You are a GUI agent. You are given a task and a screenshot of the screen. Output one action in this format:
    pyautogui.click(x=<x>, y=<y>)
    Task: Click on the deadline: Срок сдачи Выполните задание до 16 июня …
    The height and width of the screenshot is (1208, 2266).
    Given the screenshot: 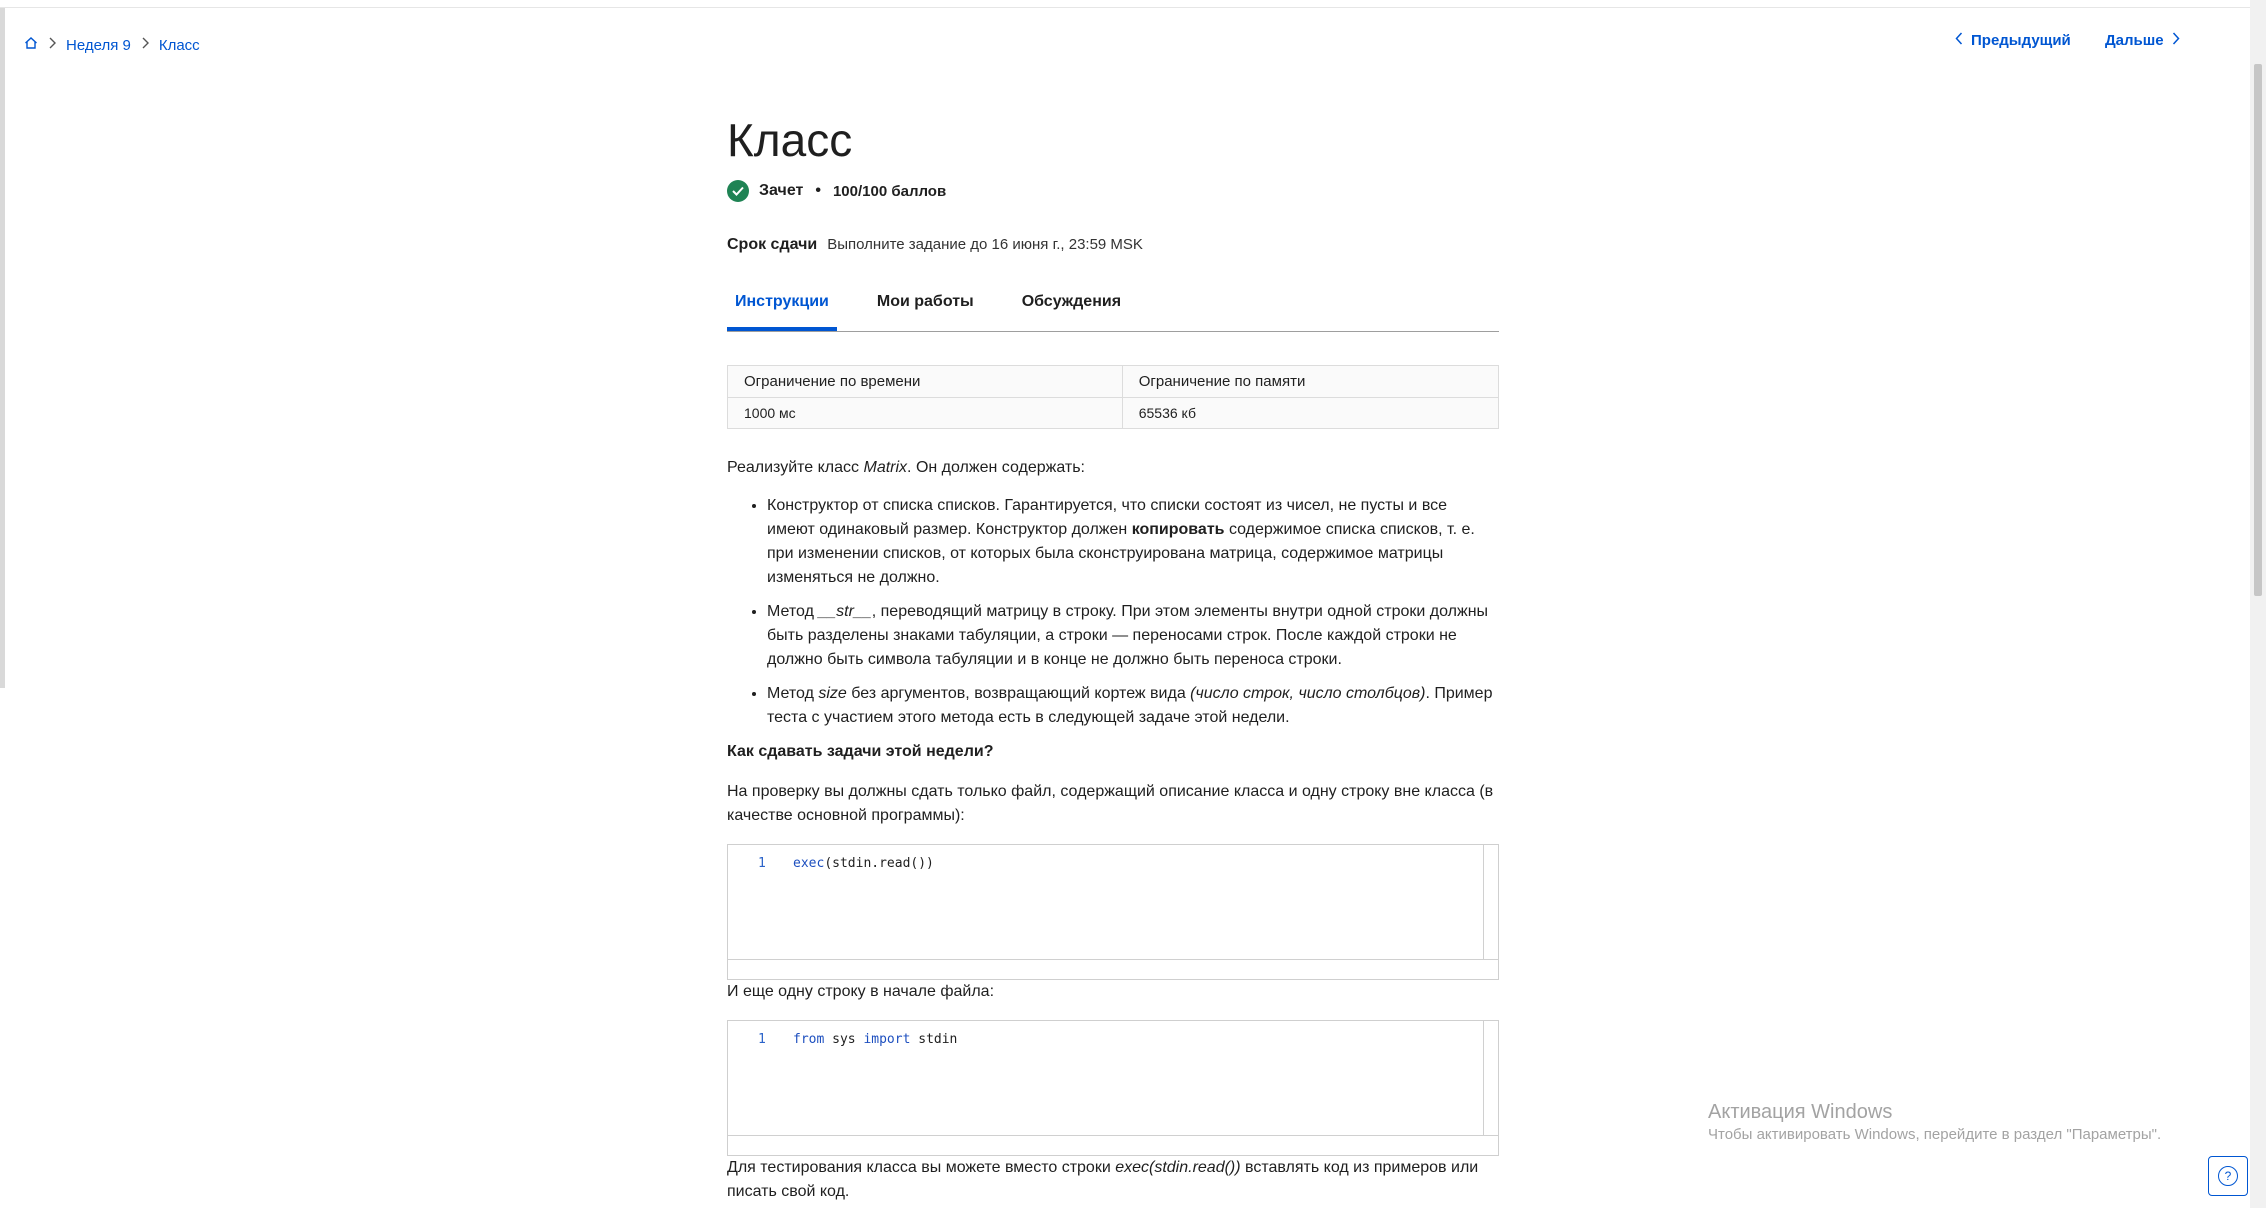 What is the action you would take?
    pyautogui.click(x=935, y=245)
    